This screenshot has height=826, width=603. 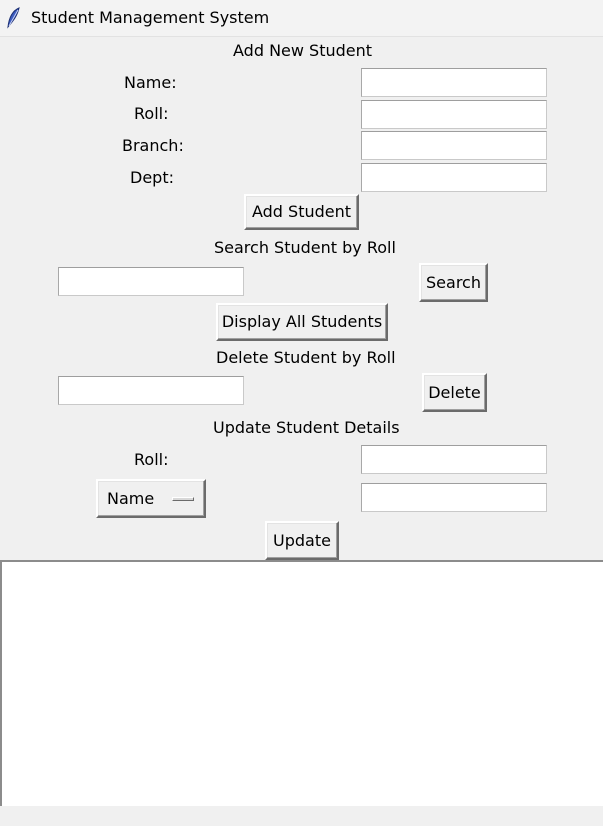 What do you see at coordinates (301, 212) in the screenshot?
I see `add-student-button: Add Student` at bounding box center [301, 212].